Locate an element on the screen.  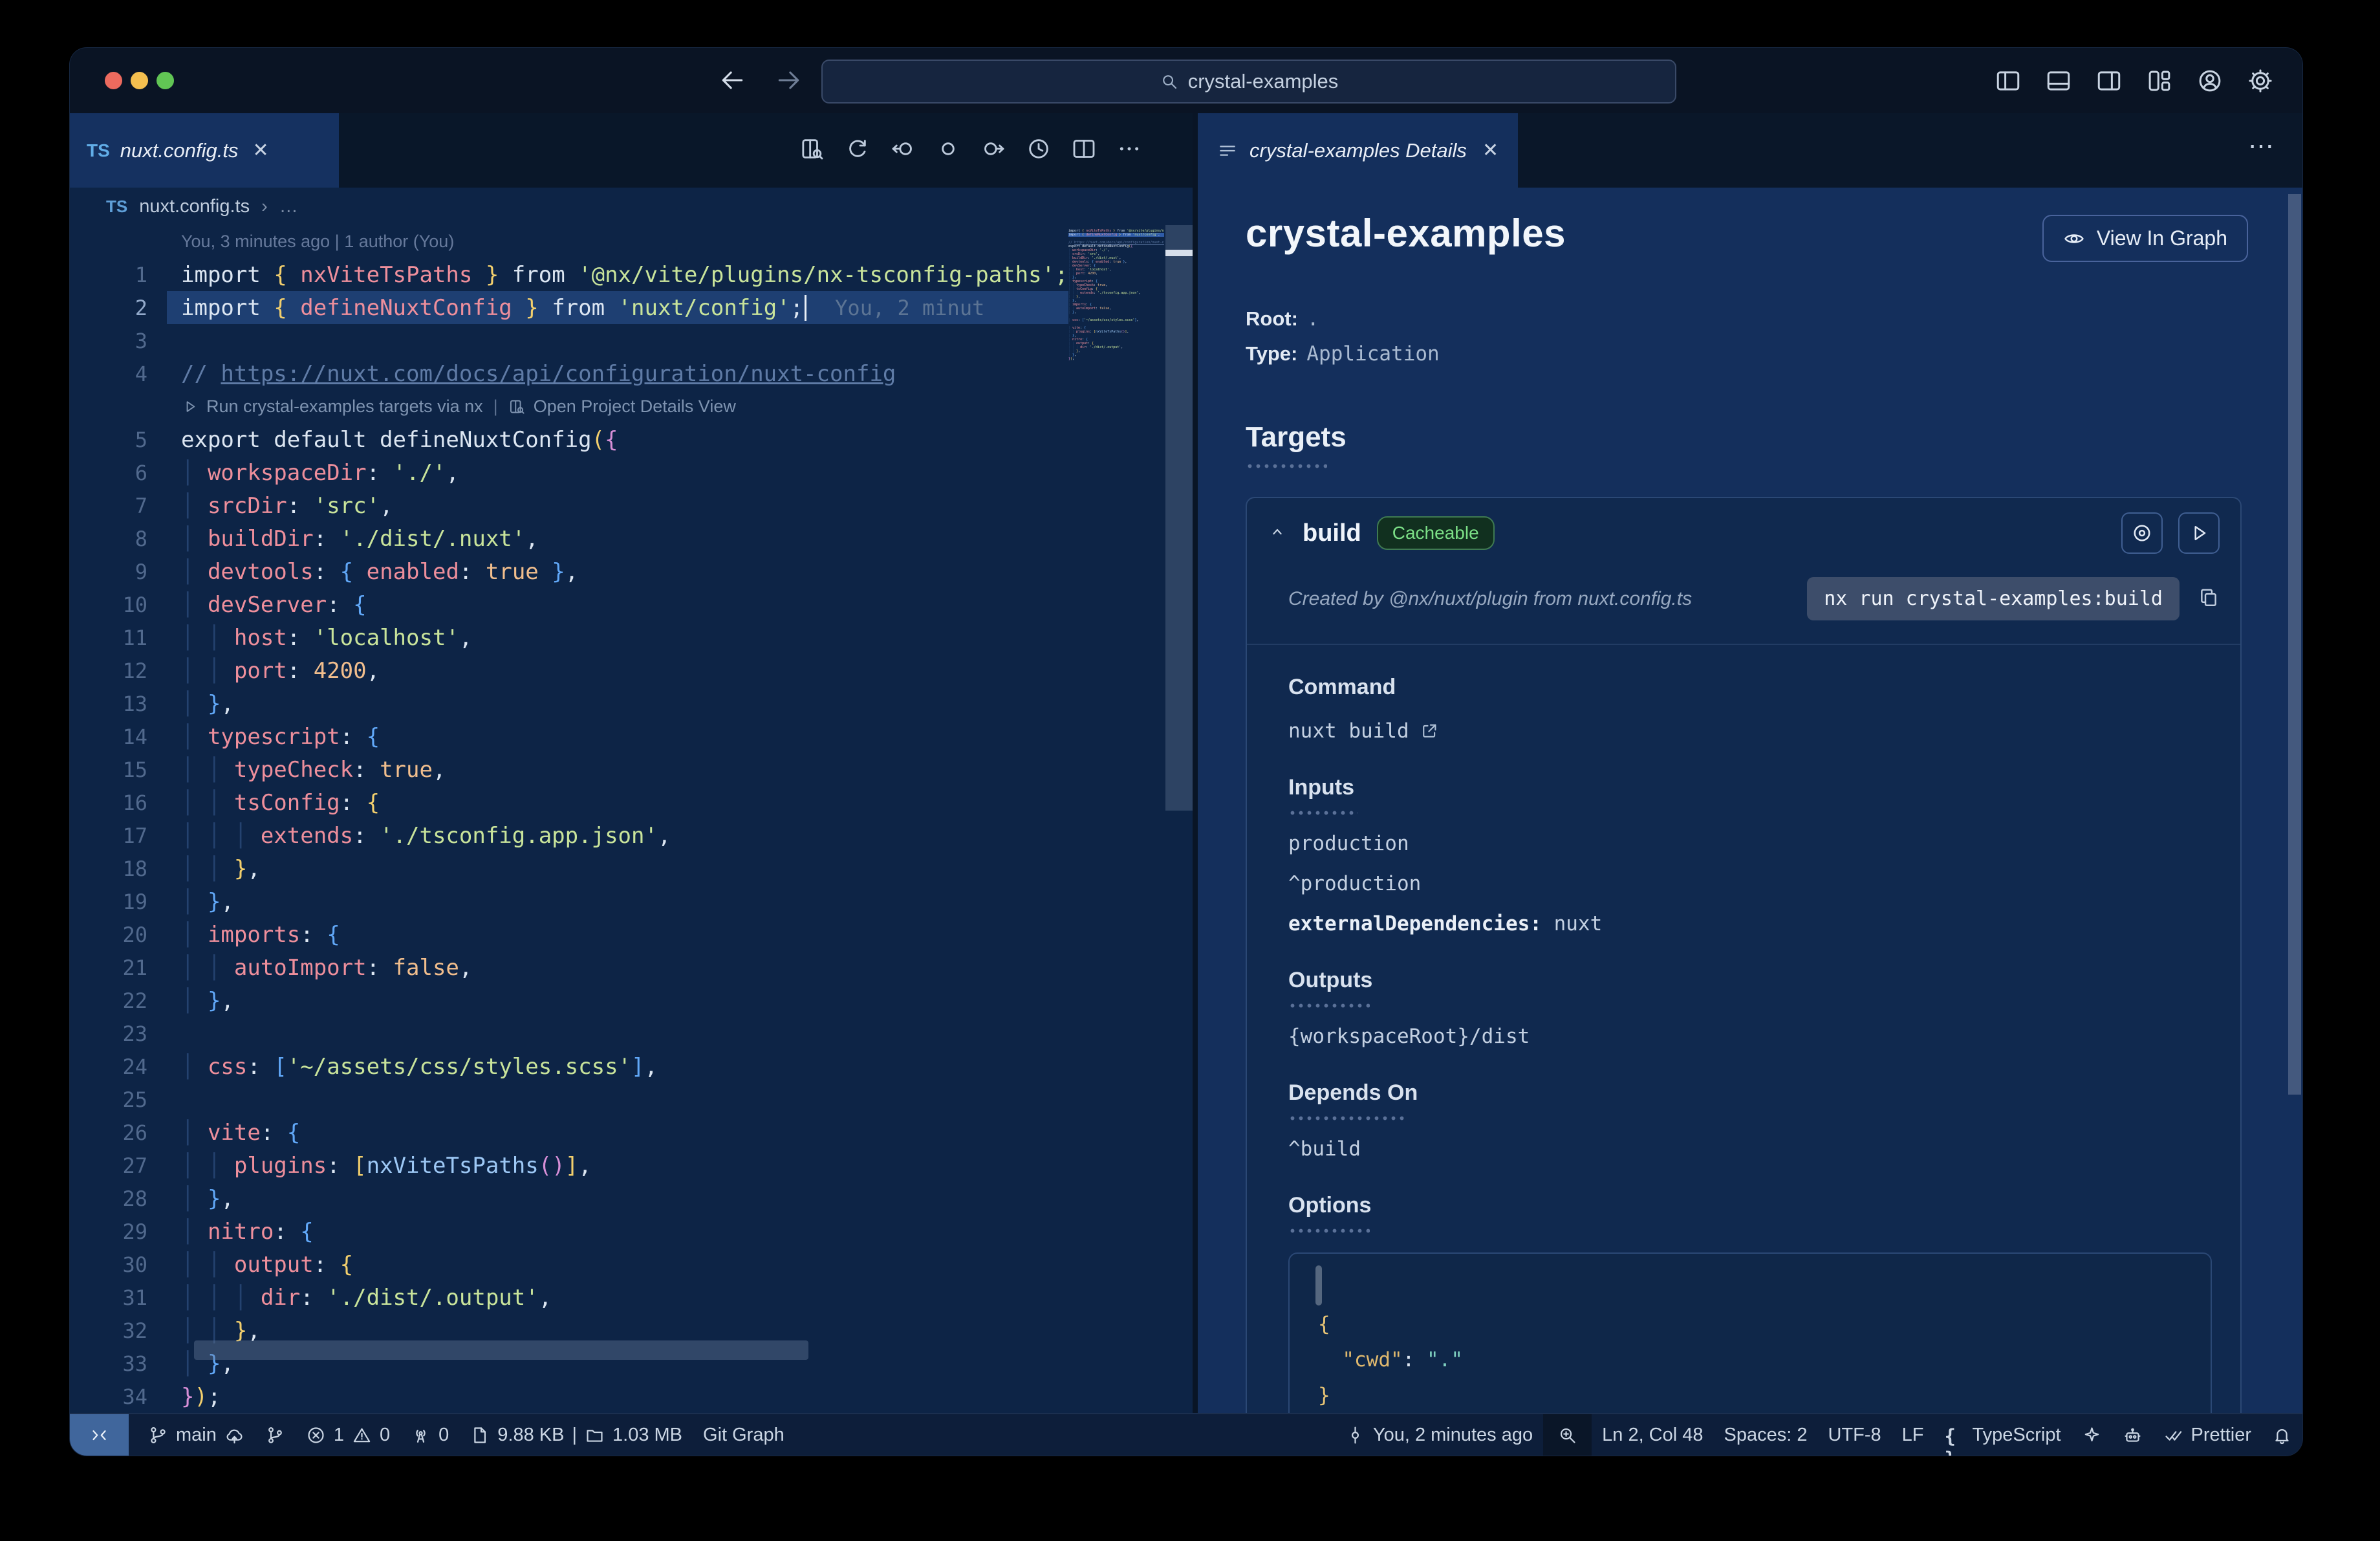
command-value-row: nuxt build is located at coordinates (1750, 731).